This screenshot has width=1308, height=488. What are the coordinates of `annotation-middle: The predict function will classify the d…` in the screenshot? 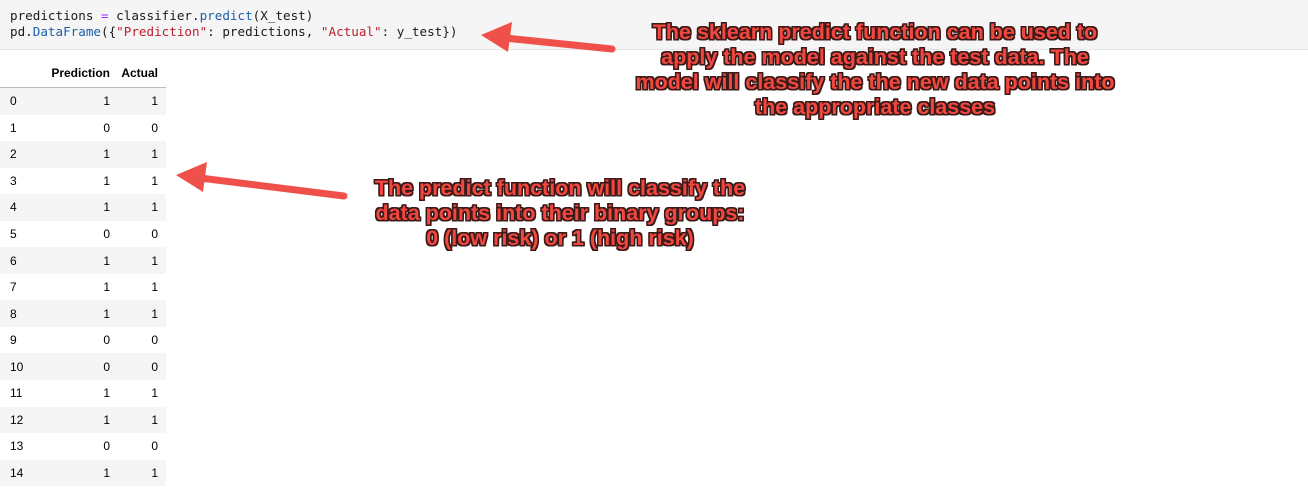 It's located at (560, 213).